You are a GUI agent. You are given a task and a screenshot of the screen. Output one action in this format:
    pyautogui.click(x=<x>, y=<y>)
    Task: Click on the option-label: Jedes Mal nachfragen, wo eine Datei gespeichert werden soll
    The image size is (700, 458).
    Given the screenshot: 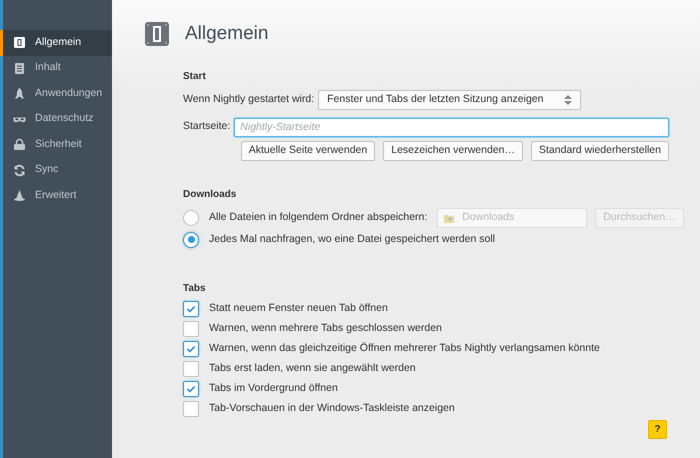 What is the action you would take?
    pyautogui.click(x=352, y=239)
    